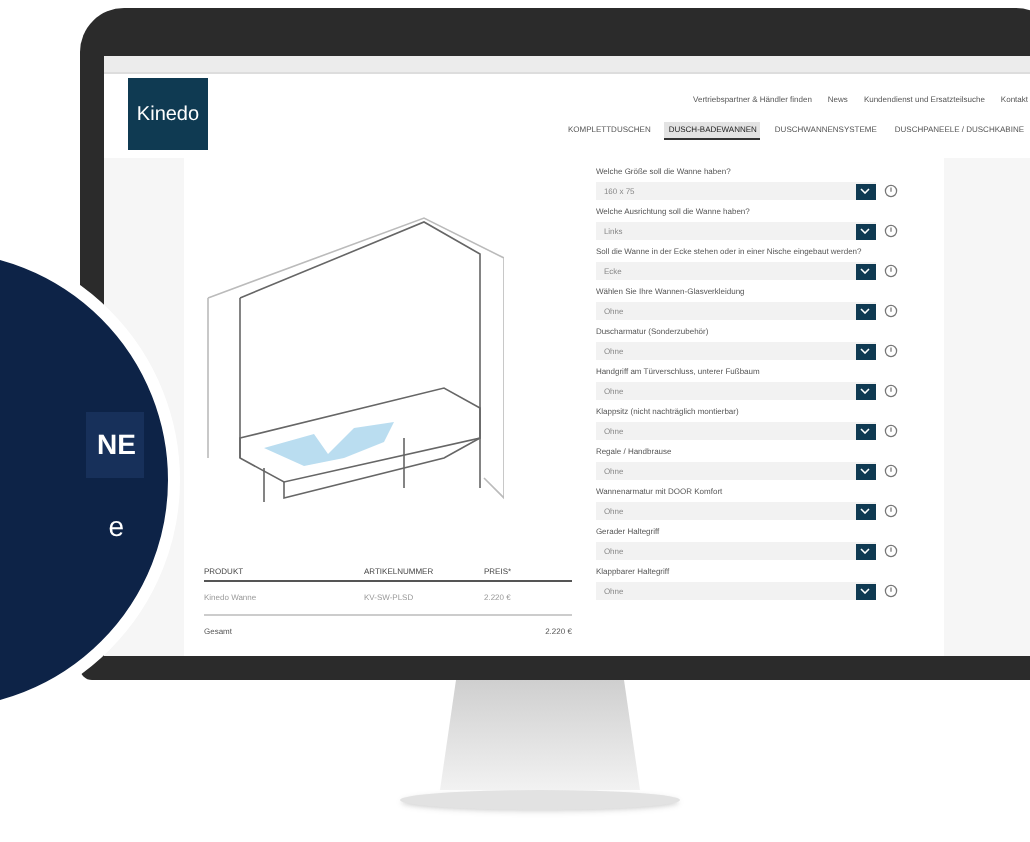  What do you see at coordinates (168, 114) in the screenshot?
I see `logo: Kinedo` at bounding box center [168, 114].